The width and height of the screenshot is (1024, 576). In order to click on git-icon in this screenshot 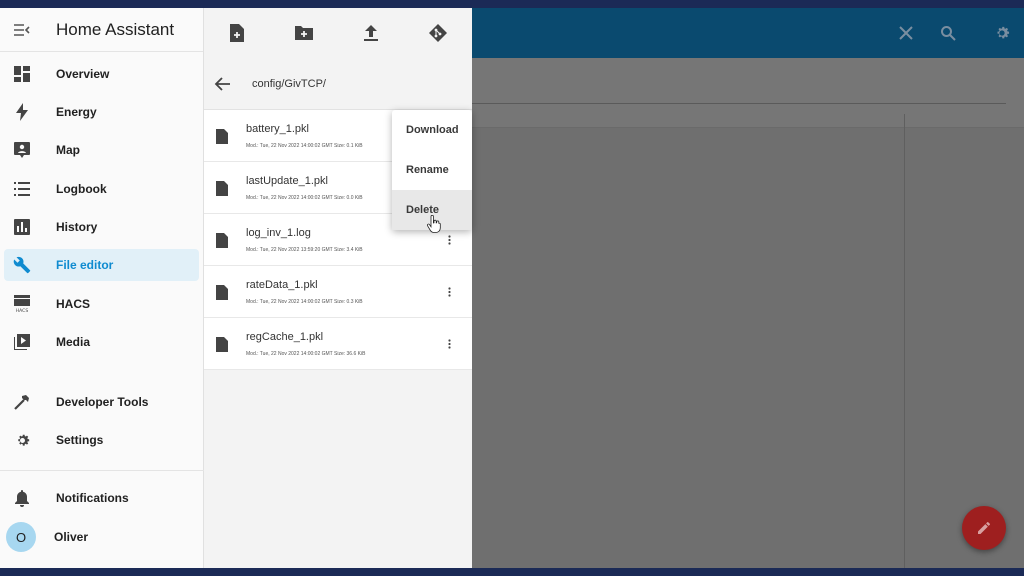, I will do `click(438, 33)`.